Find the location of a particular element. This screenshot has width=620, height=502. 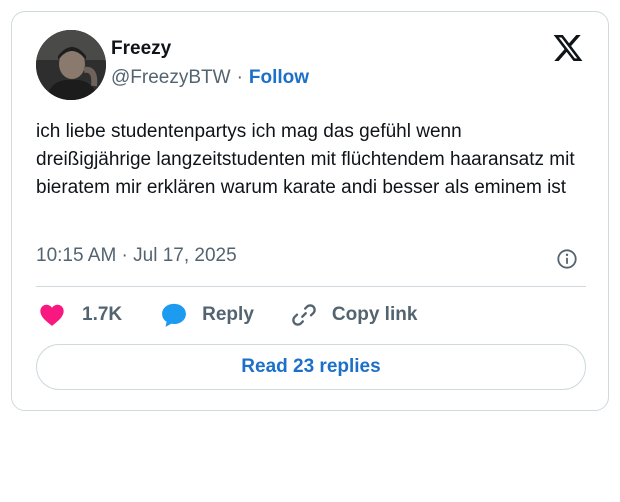

reply-bubble-icon is located at coordinates (174, 315).